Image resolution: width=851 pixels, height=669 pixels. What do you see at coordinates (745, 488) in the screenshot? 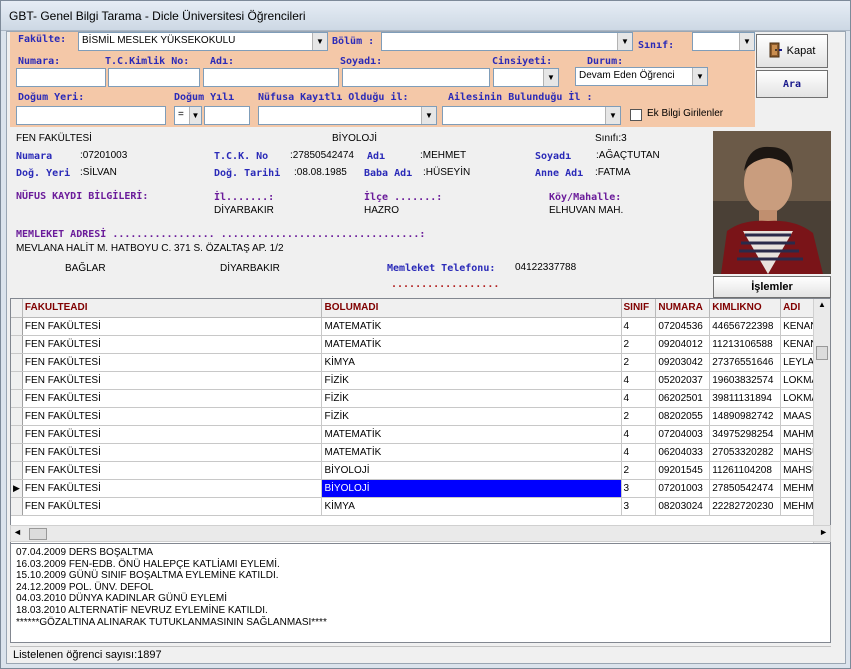
I see `table-cell: 27850542474` at bounding box center [745, 488].